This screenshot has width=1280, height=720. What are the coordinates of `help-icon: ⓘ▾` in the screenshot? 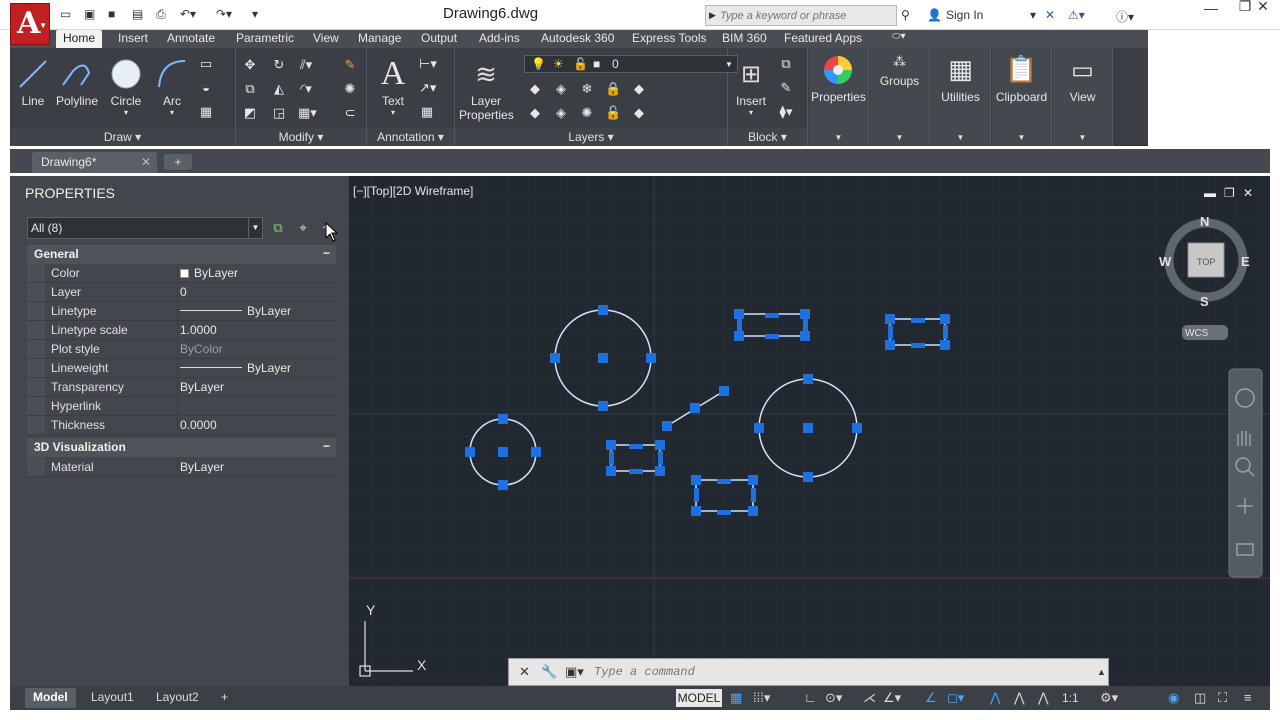 It's located at (1125, 16).